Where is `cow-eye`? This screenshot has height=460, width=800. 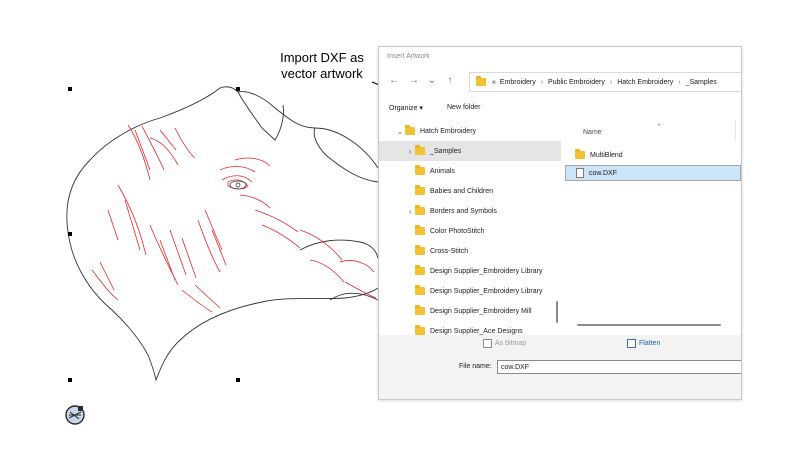
cow-eye is located at coordinates (238, 185).